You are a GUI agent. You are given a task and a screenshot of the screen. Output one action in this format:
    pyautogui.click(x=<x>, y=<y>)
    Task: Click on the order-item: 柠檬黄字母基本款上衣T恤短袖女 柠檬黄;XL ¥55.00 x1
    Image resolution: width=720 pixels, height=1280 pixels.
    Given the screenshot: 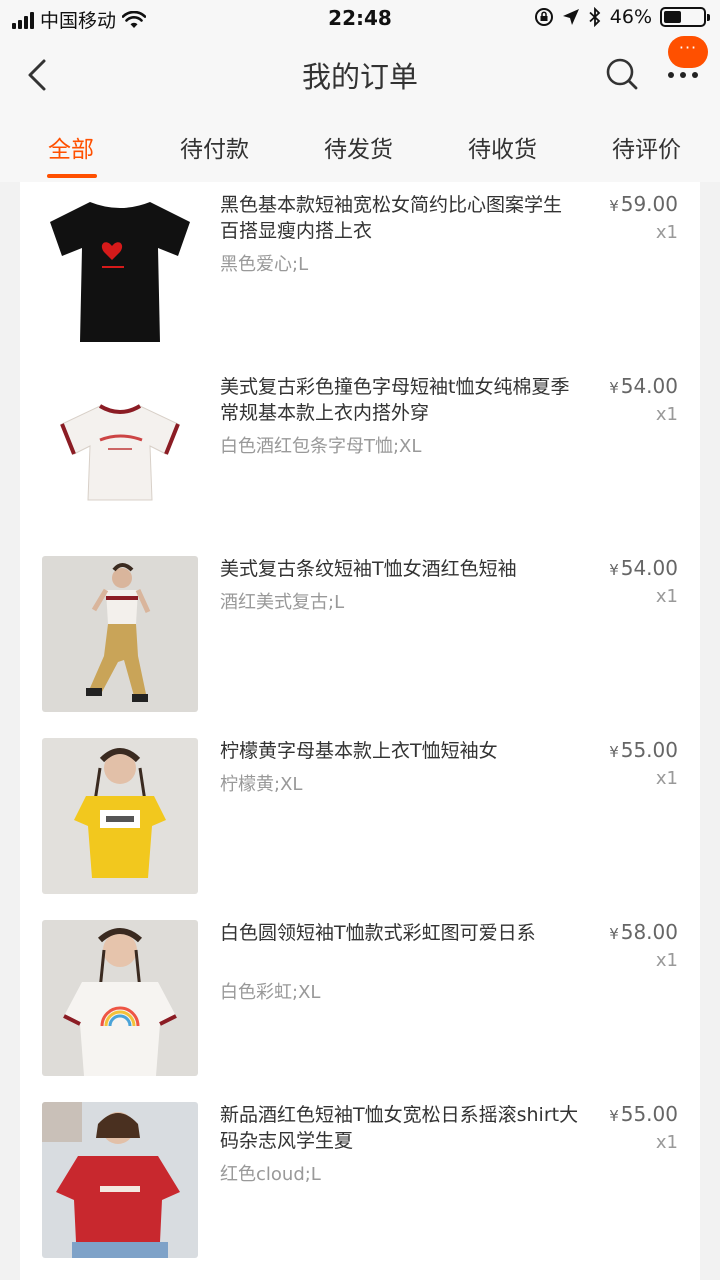 What is the action you would take?
    pyautogui.click(x=360, y=821)
    